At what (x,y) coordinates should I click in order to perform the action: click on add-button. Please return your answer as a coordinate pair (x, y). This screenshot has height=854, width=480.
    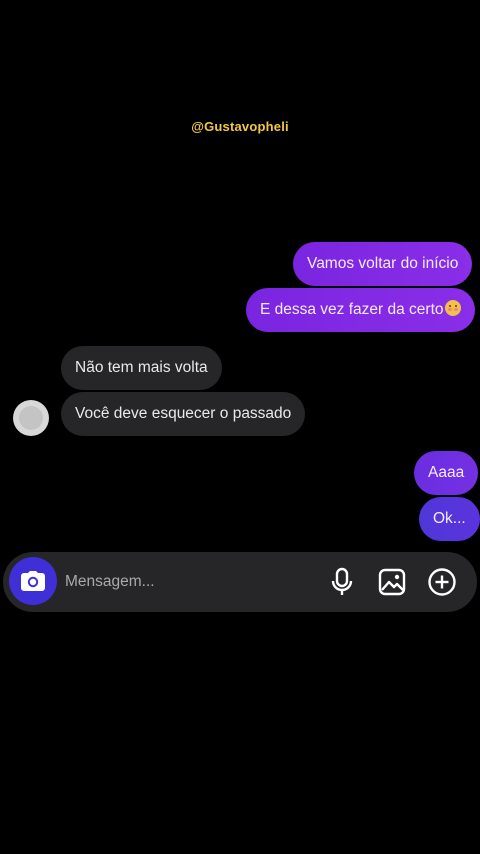
    Looking at the image, I should click on (442, 582).